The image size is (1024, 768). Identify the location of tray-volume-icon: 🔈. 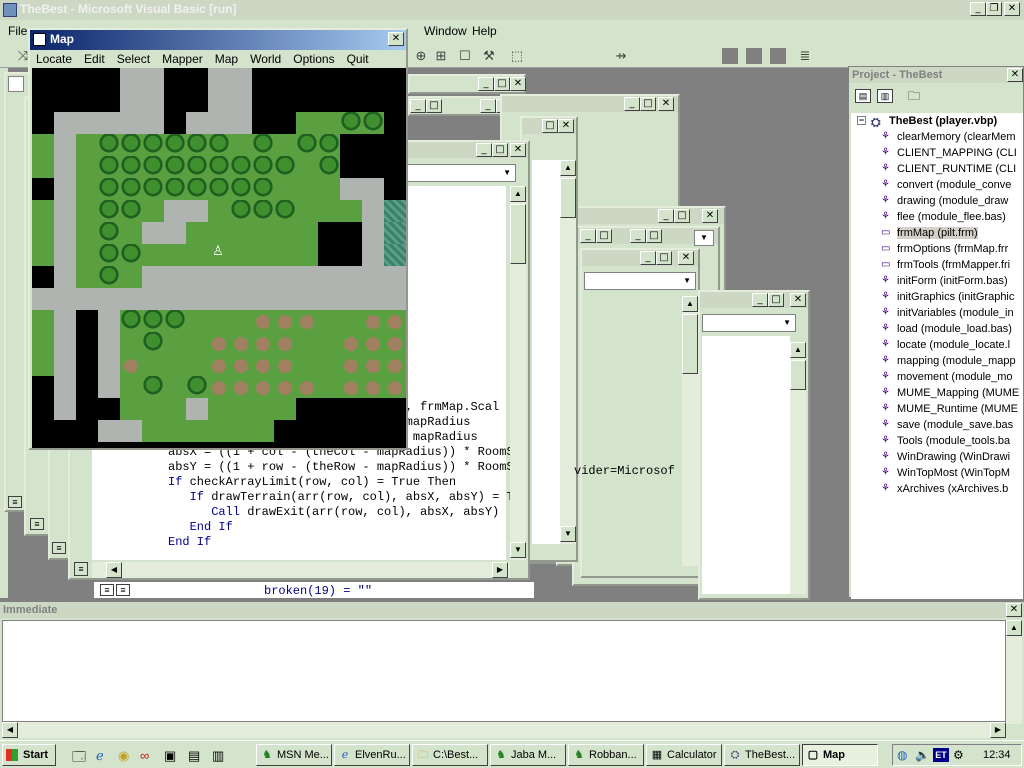
(922, 755).